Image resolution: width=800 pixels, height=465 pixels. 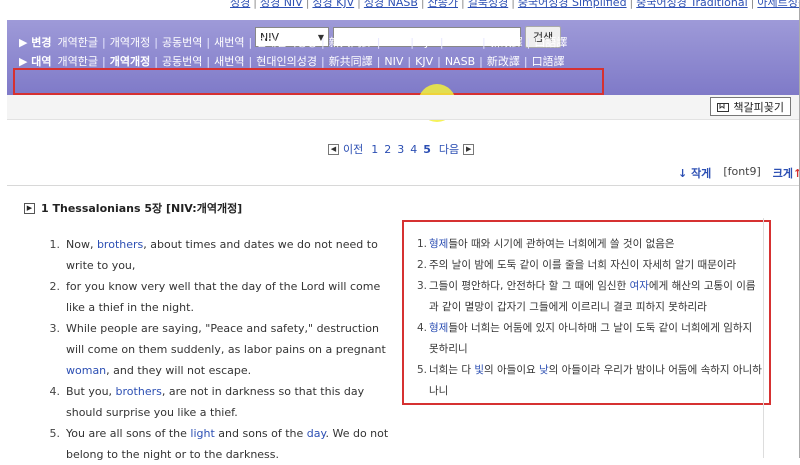 I want to click on prev-link: 이전, so click(x=353, y=149).